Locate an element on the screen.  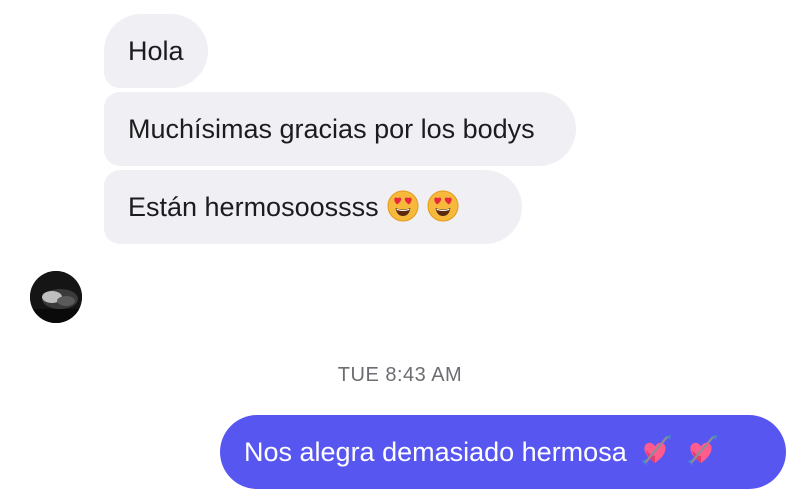
message-text: Están hermosoossss is located at coordinates (253, 207).